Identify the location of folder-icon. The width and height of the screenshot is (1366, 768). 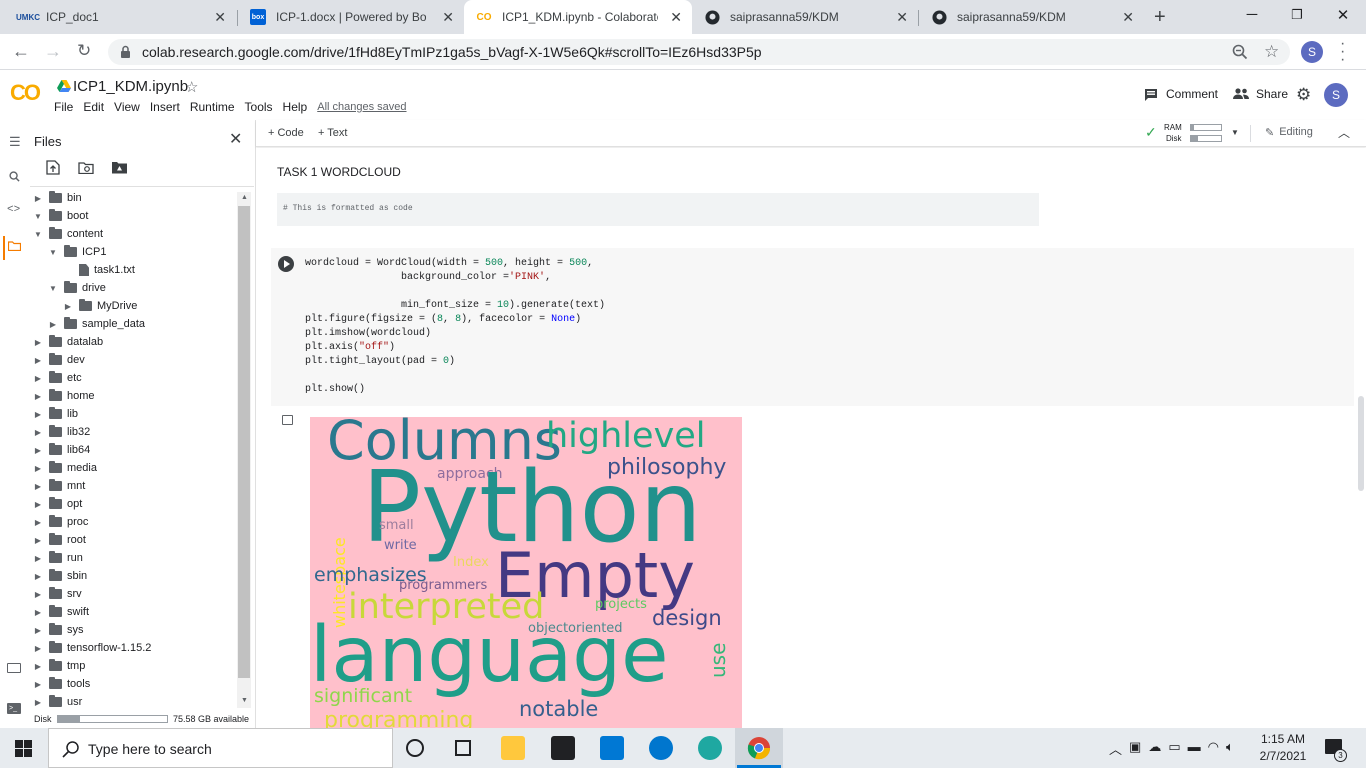
(14, 246).